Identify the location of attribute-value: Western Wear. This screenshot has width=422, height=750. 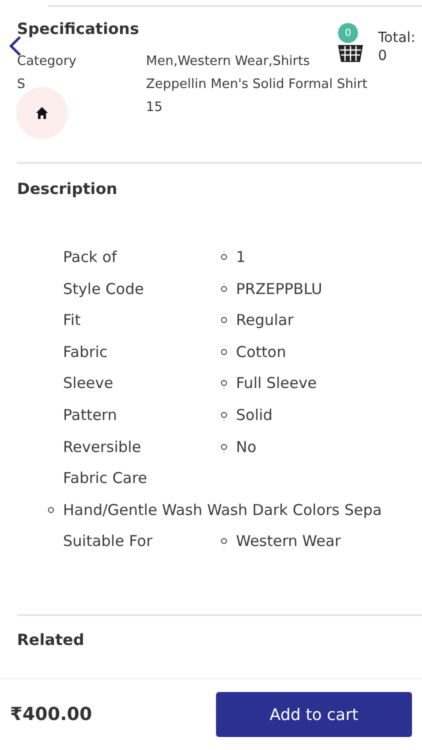
(289, 541).